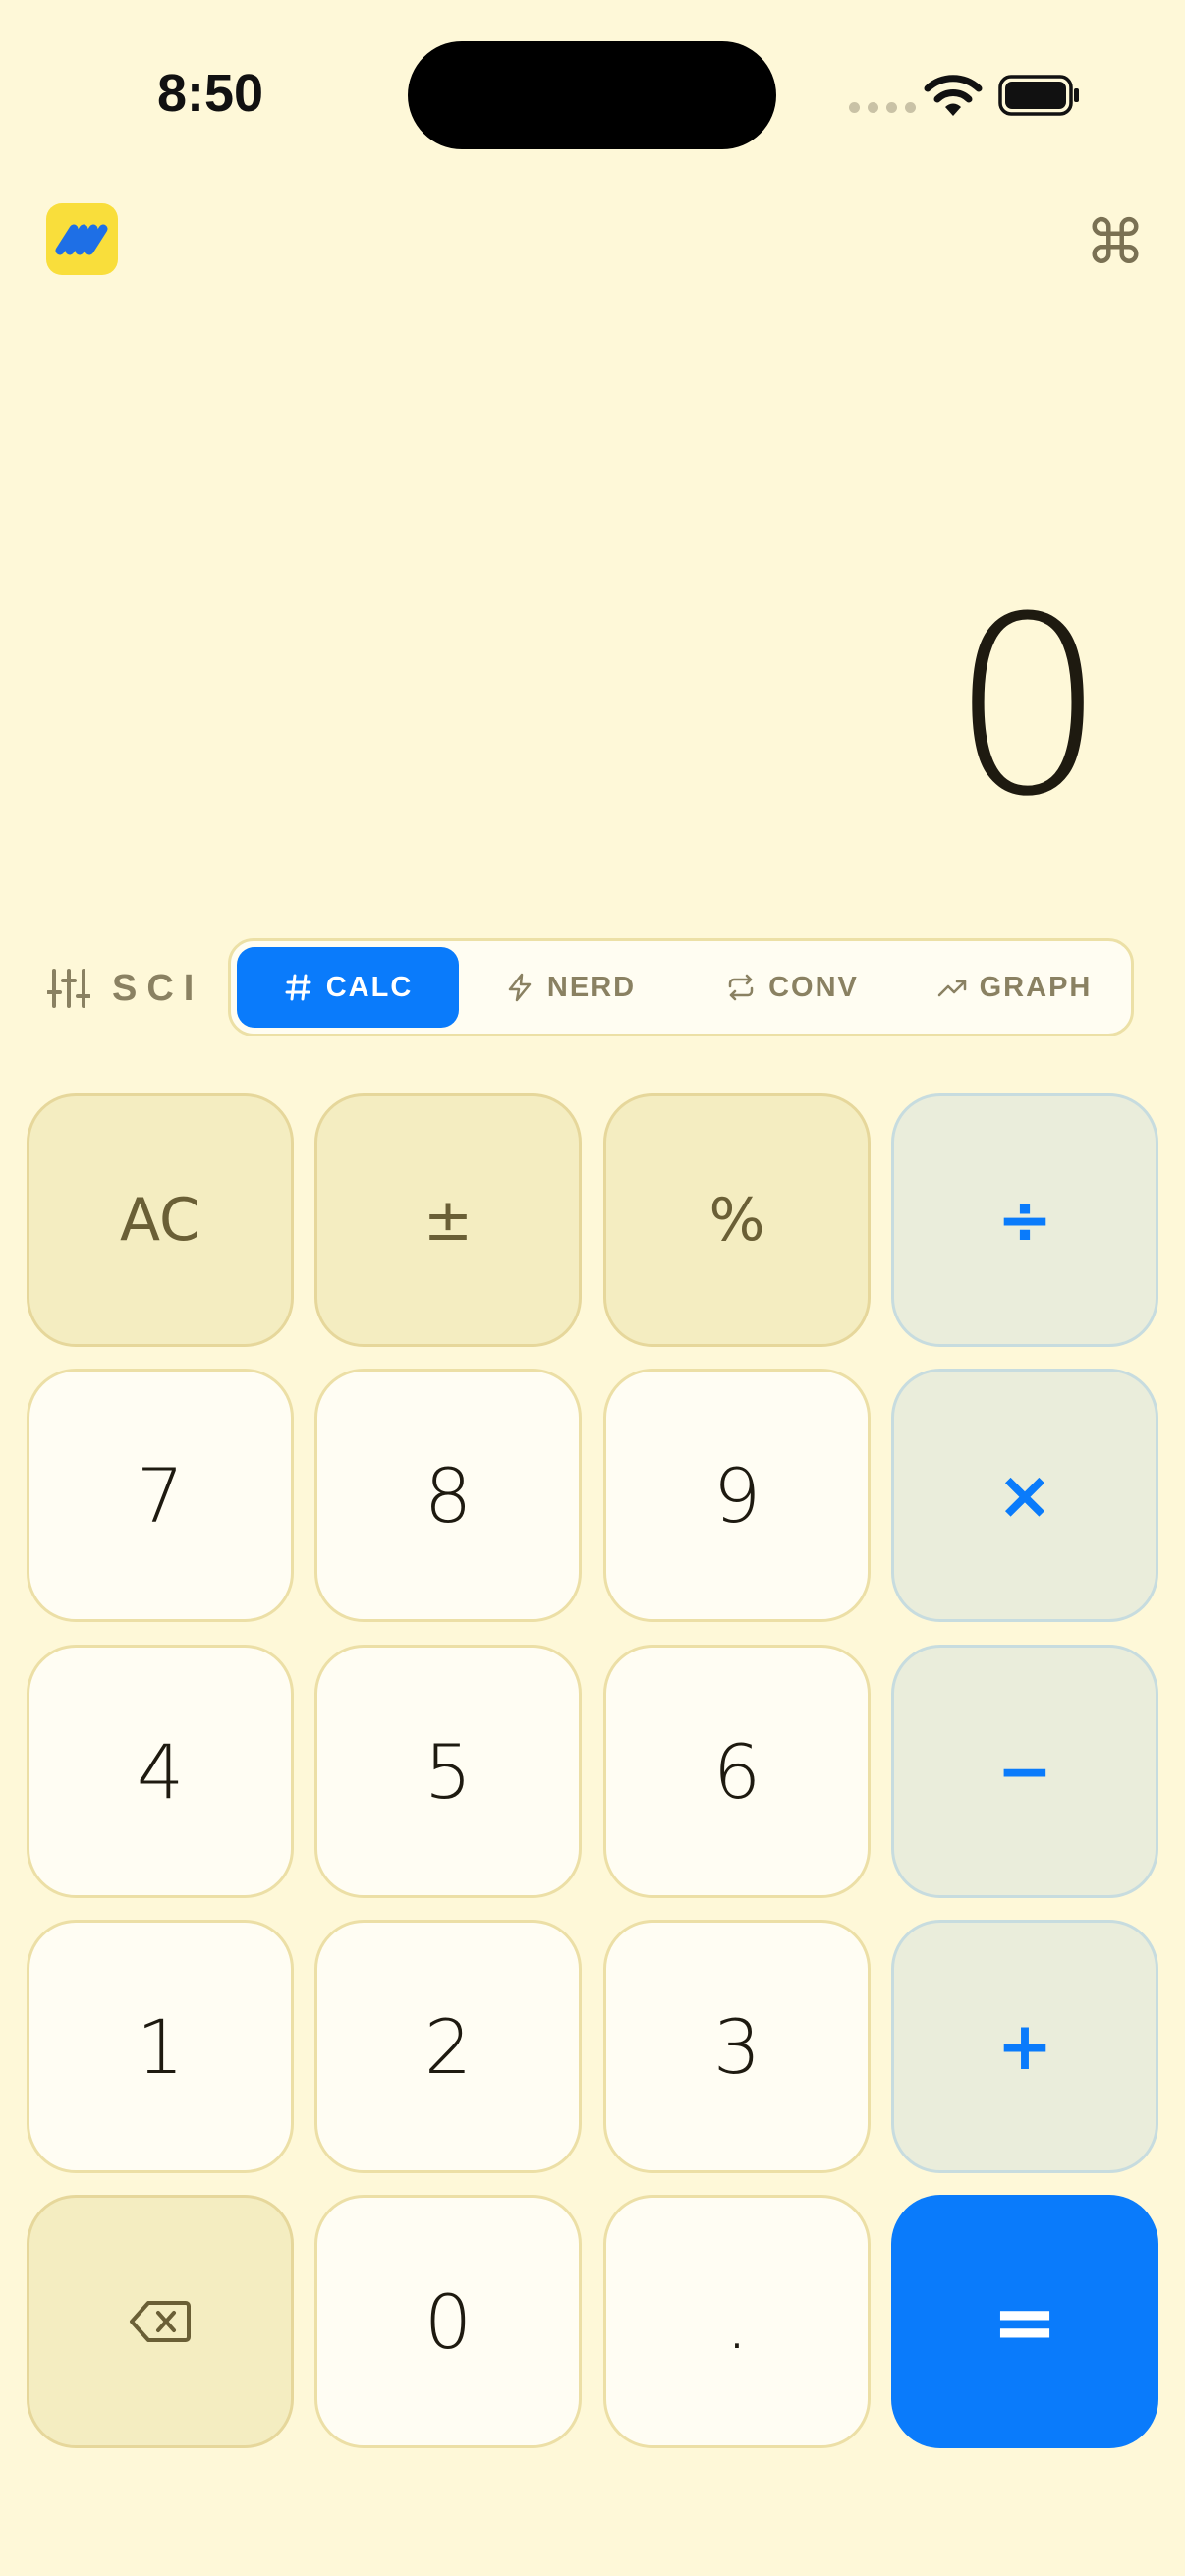 This screenshot has height=2576, width=1185. What do you see at coordinates (448, 2046) in the screenshot?
I see `digit-2-button: 2` at bounding box center [448, 2046].